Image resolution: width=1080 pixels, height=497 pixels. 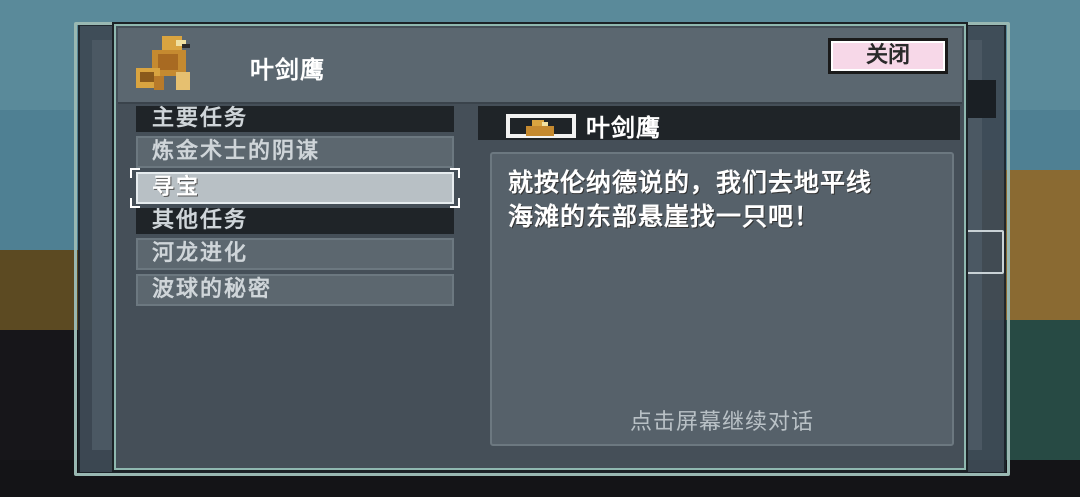 I want to click on speaker-name: 叶剑鹰, so click(x=623, y=128).